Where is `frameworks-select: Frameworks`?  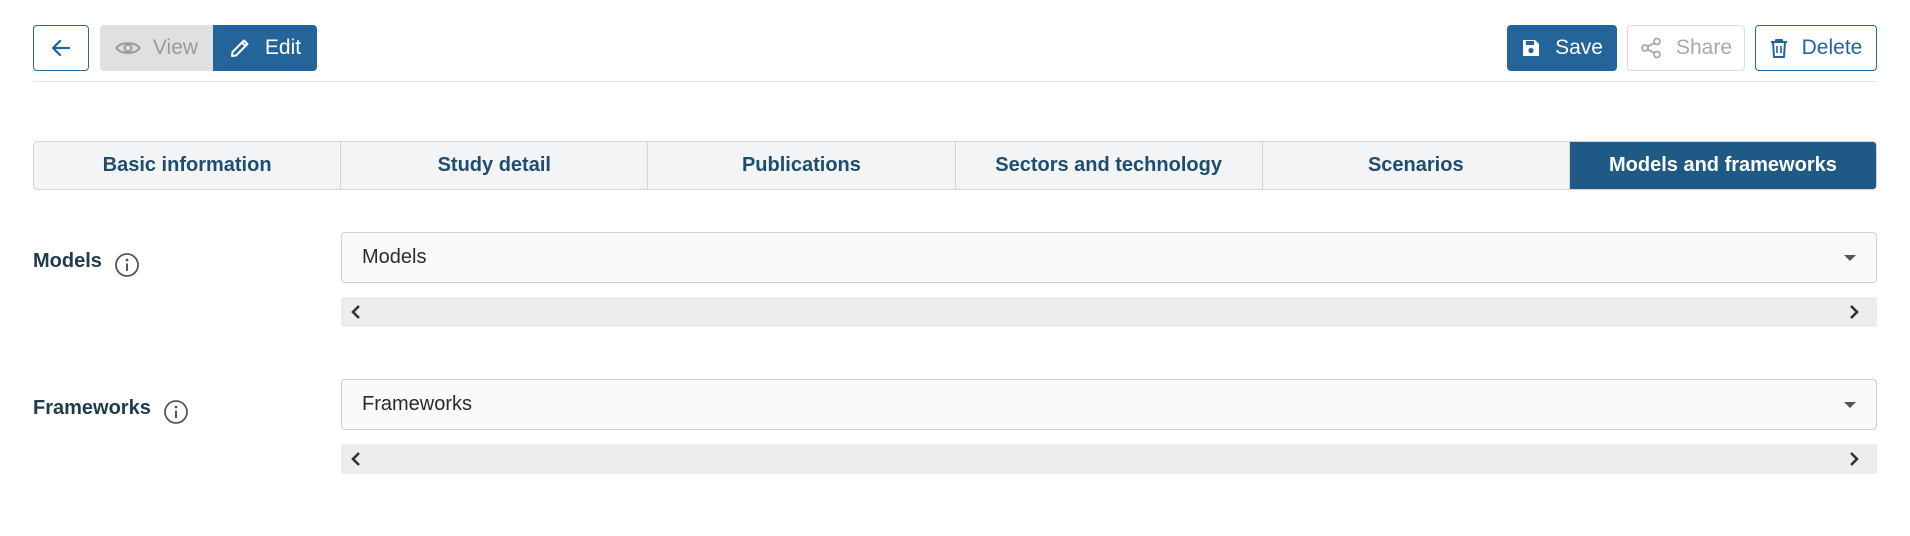 frameworks-select: Frameworks is located at coordinates (1109, 404).